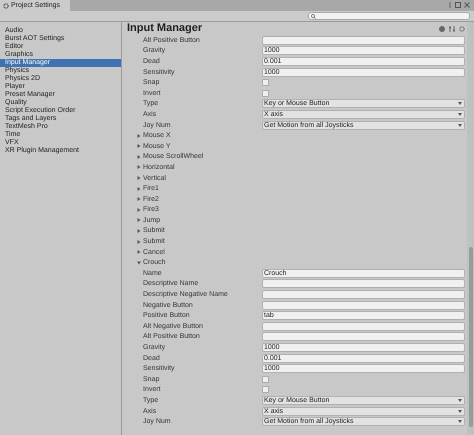 The height and width of the screenshot is (435, 474). I want to click on settings-icon, so click(462, 29).